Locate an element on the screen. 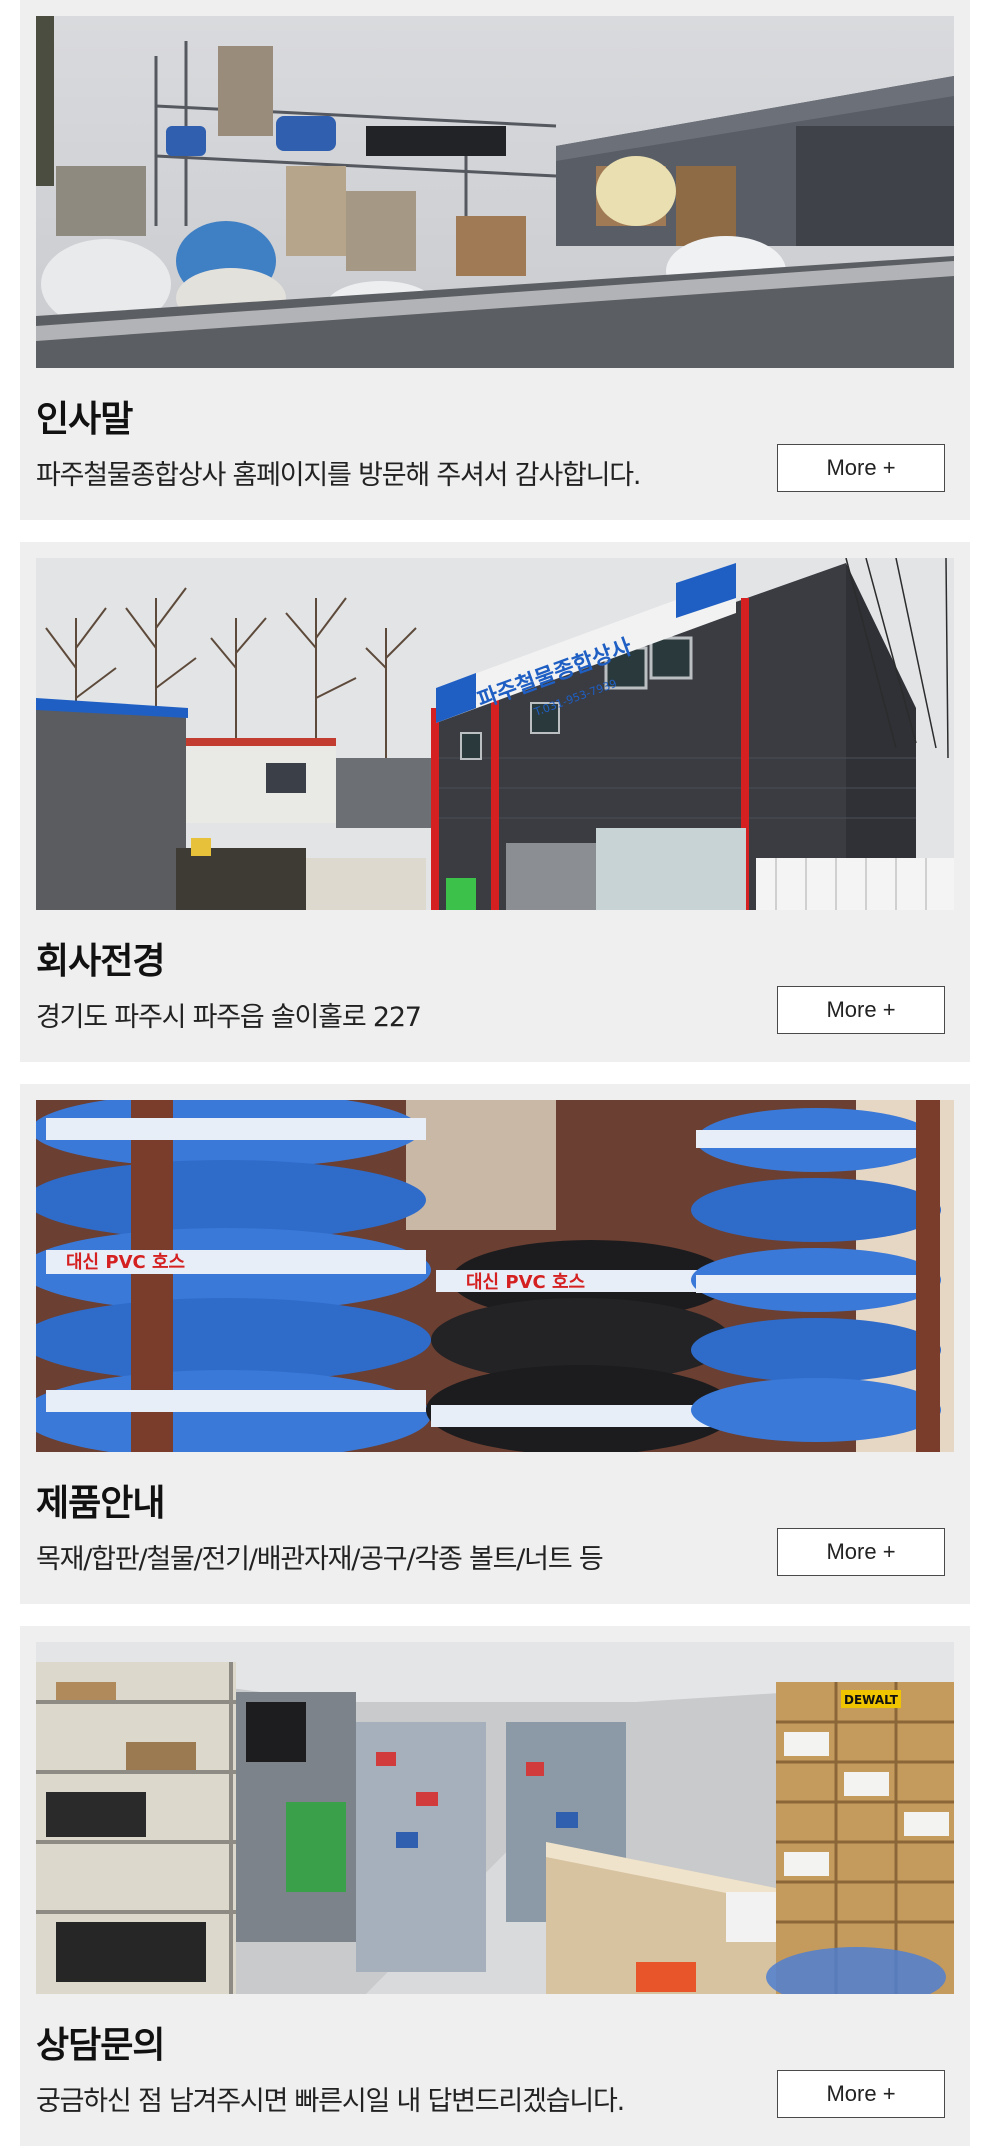 Image resolution: width=991 pixels, height=2148 pixels. greeting-more-button: More + is located at coordinates (861, 468).